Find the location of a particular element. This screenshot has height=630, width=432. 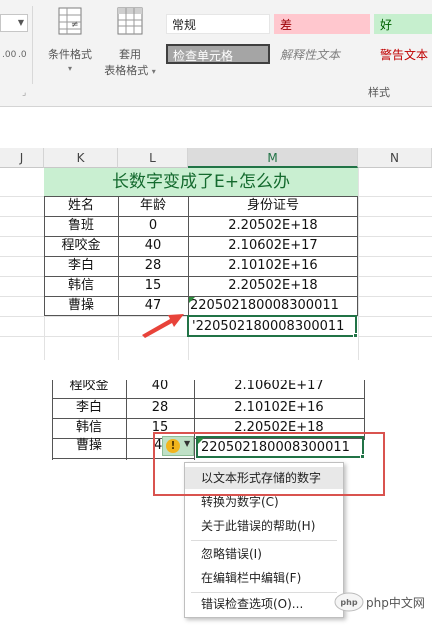

style-warning-label: 警告文本 is located at coordinates (404, 55).